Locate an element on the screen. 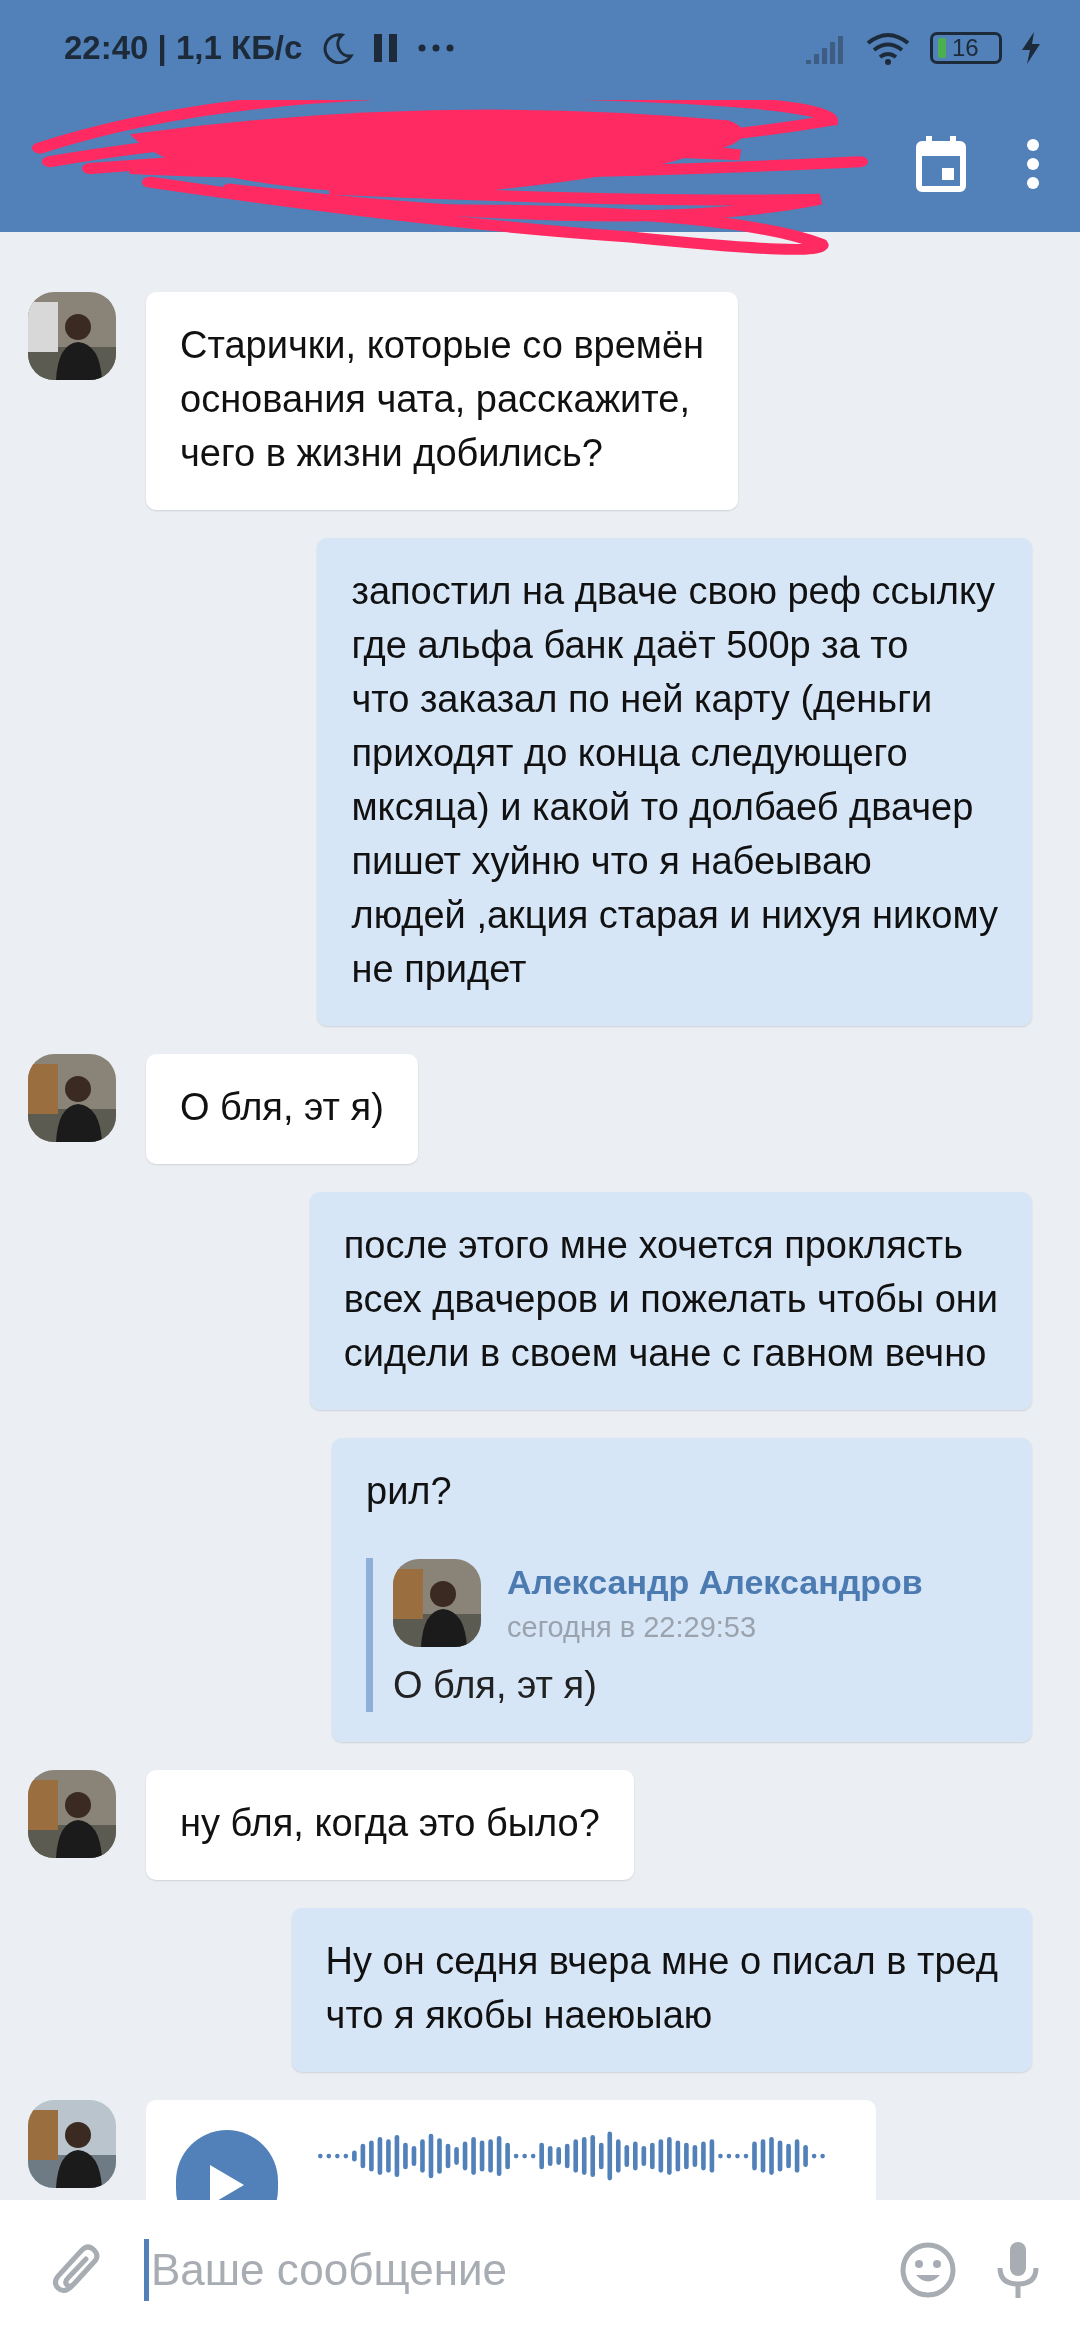  message-text: после этого мне хочется проклясть всех двачеров и пожелать чтобы они сидели в своем чане с гавном вечно is located at coordinates (670, 1299).